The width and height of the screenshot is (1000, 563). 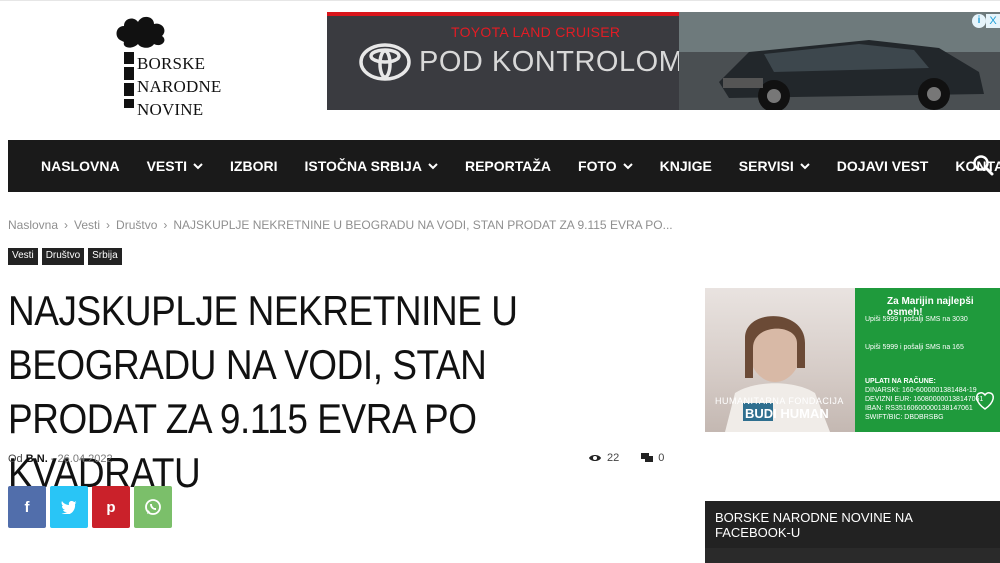 What do you see at coordinates (979, 21) in the screenshot?
I see `ad-info-icon: i` at bounding box center [979, 21].